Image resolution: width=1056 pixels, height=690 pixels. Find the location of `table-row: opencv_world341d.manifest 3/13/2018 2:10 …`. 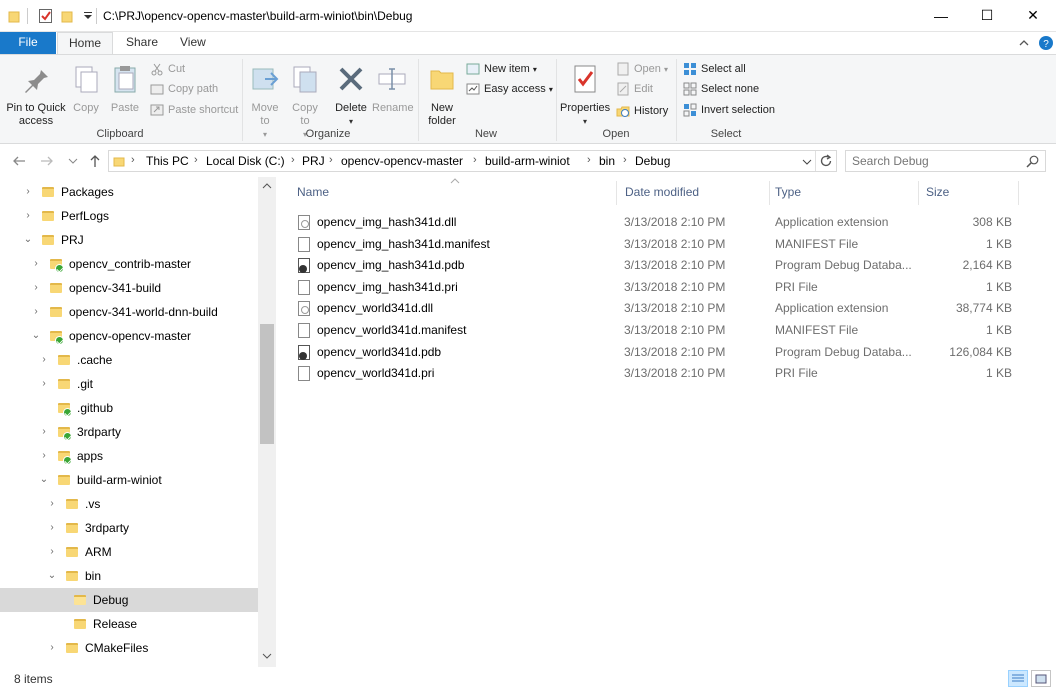

table-row: opencv_world341d.manifest 3/13/2018 2:10 … is located at coordinates (661, 331).